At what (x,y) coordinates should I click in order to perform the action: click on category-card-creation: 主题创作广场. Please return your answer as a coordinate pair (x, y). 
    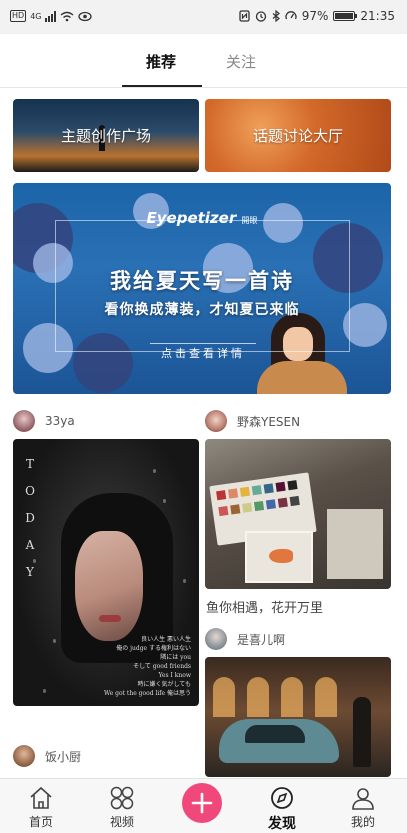
    Looking at the image, I should click on (106, 135).